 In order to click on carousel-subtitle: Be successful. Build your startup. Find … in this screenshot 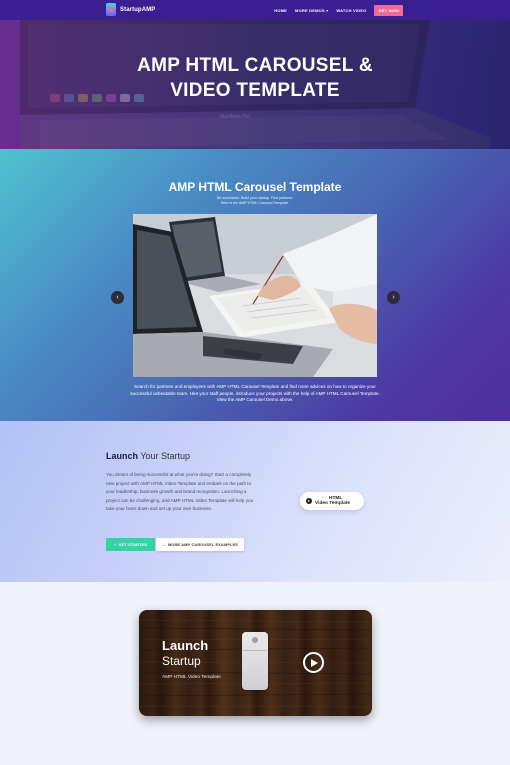, I will do `click(255, 201)`.